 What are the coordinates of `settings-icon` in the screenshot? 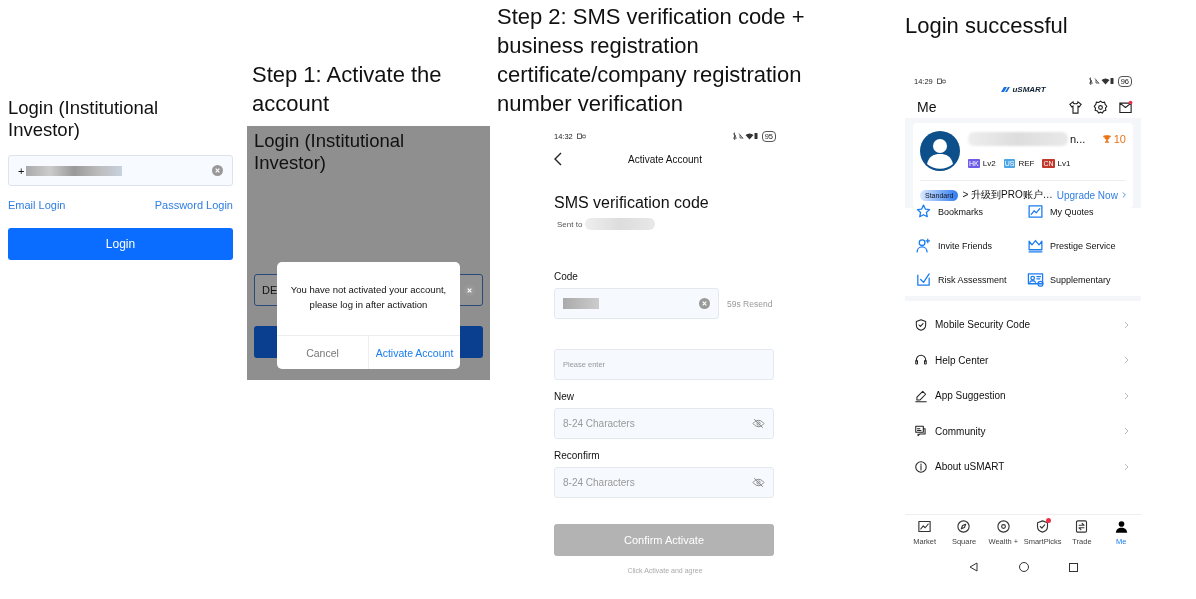 It's located at (1100, 107).